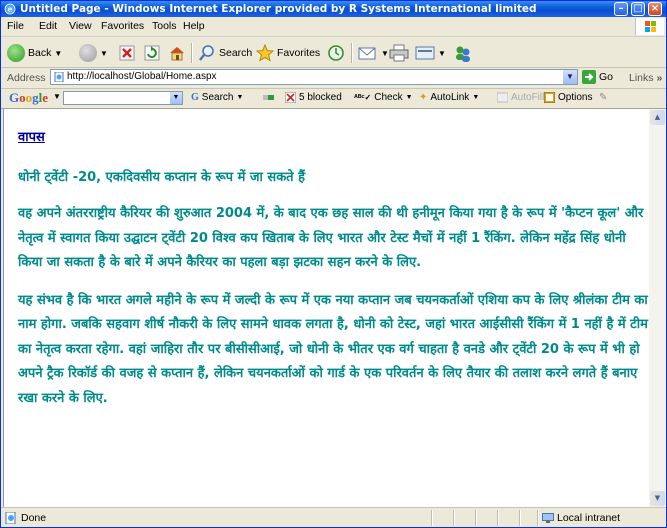  Describe the element at coordinates (195, 97) in the screenshot. I see `google-g-icon: G` at that location.